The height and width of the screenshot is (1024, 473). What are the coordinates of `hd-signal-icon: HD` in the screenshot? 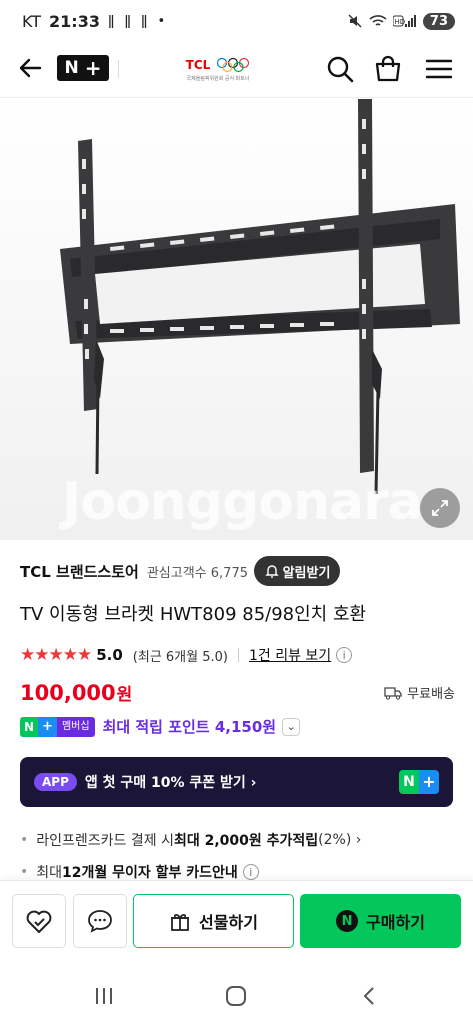 It's located at (404, 21).